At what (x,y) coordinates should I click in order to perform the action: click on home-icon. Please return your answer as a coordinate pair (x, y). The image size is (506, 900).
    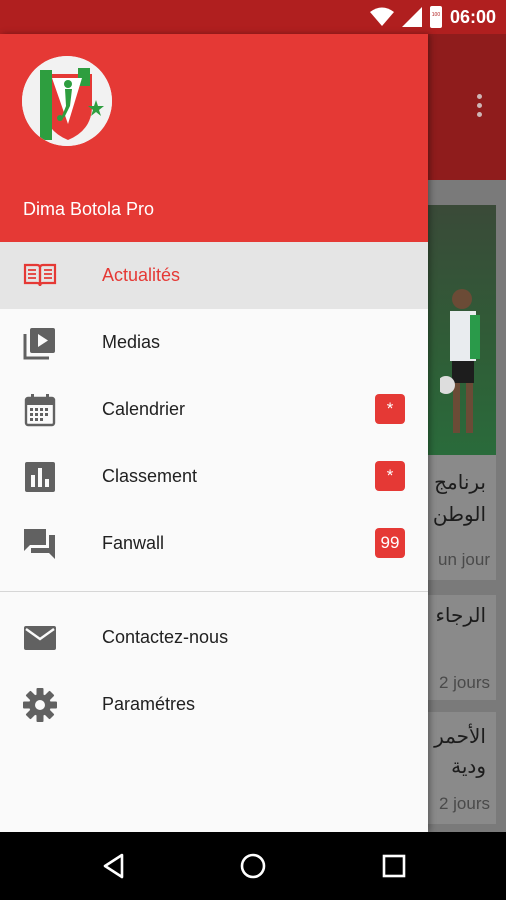
    Looking at the image, I should click on (253, 866).